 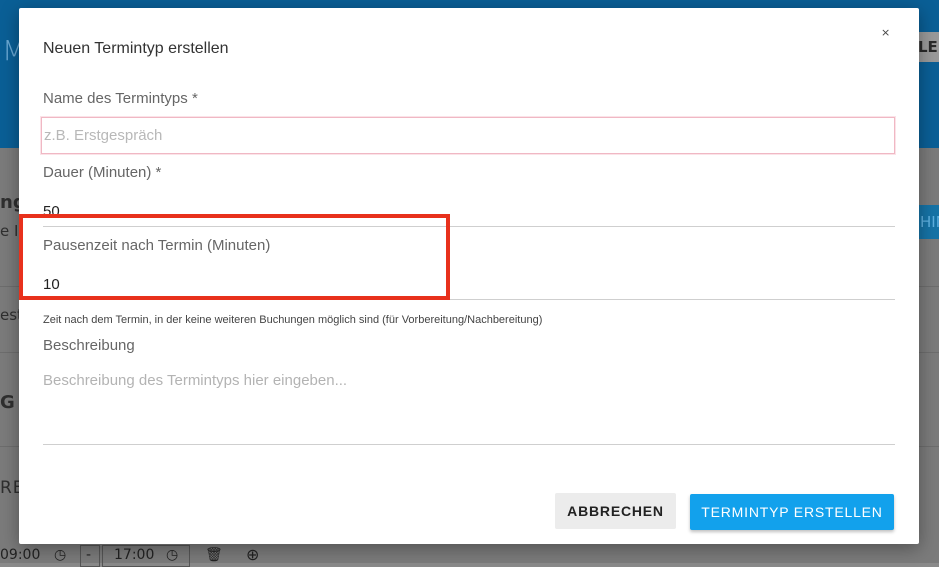 I want to click on pause-field-label: Pausenzeit nach Termin (Minuten), so click(x=157, y=245).